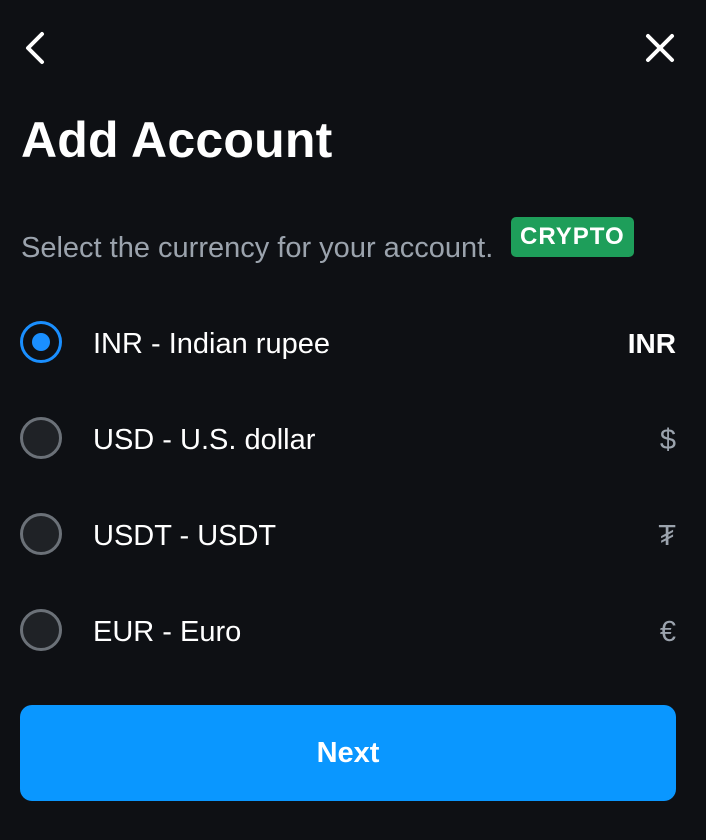 This screenshot has width=706, height=840. I want to click on close-icon, so click(660, 48).